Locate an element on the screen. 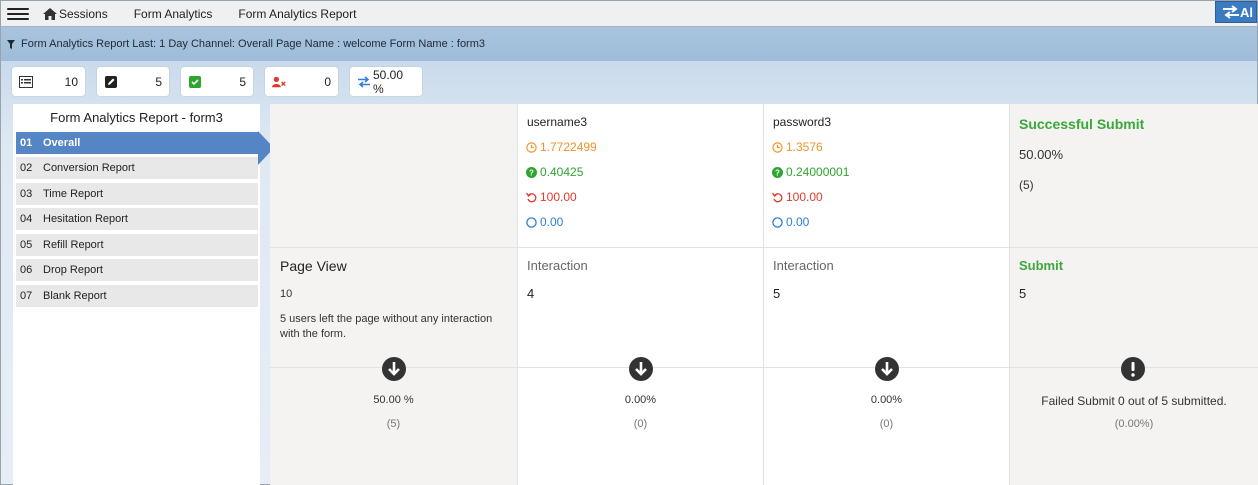 This screenshot has height=485, width=1258. field-time-value: 1.3576 is located at coordinates (804, 147).